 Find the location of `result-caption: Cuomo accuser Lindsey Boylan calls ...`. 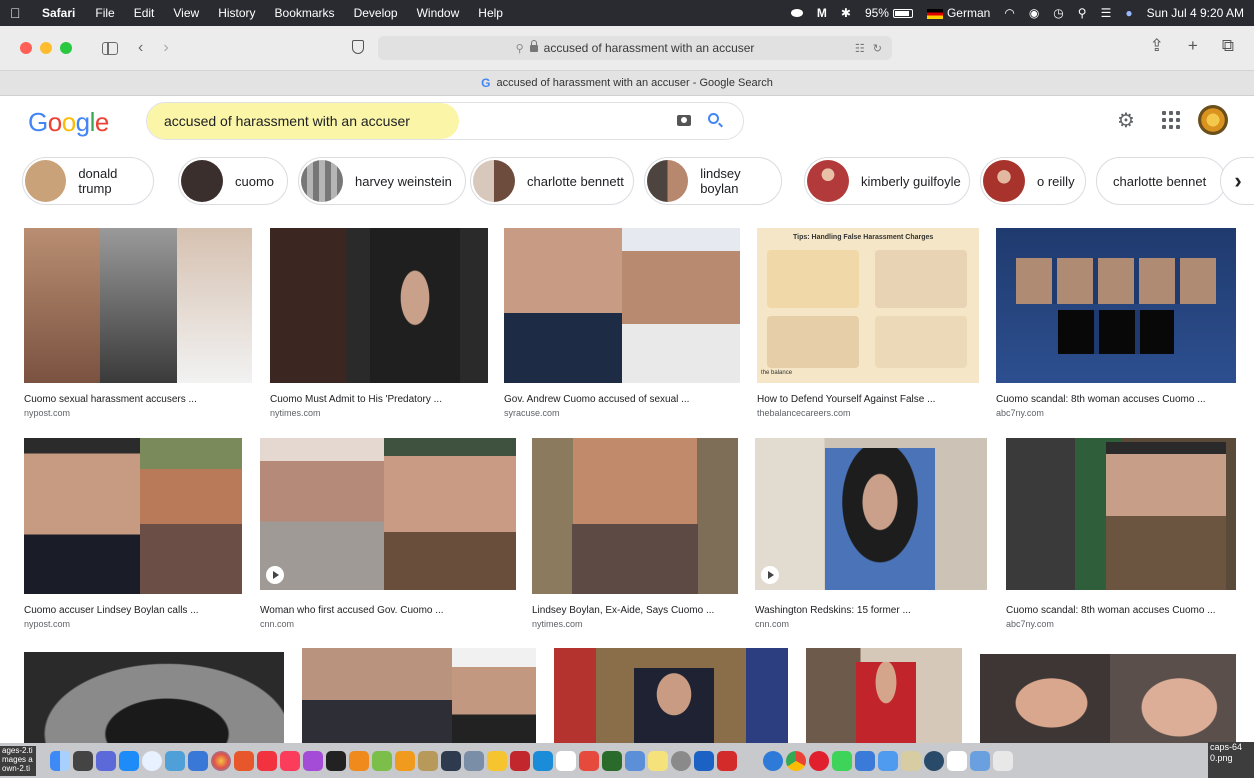

result-caption: Cuomo accuser Lindsey Boylan calls ... is located at coordinates (111, 610).